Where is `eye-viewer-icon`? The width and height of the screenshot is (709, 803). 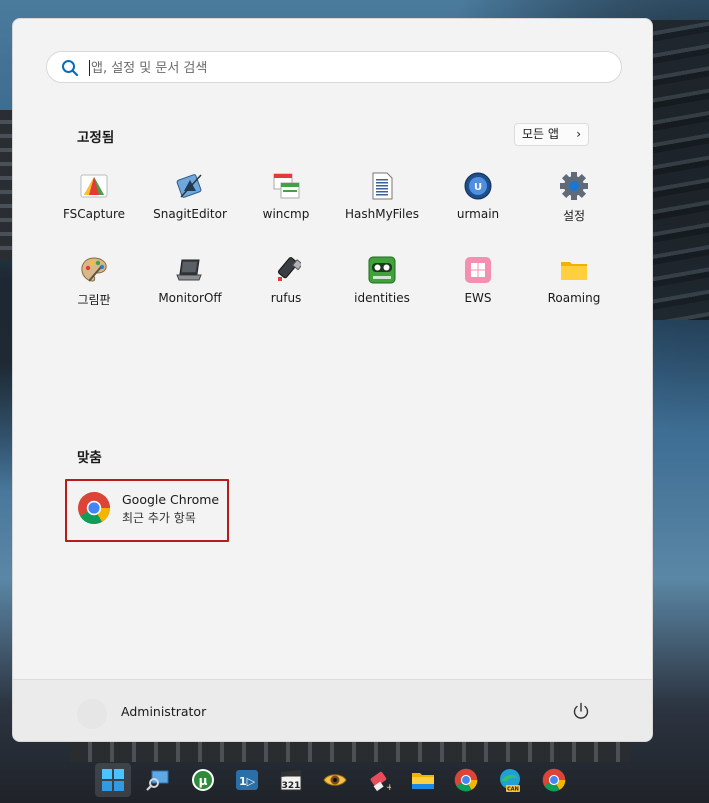
eye-viewer-icon is located at coordinates (335, 780).